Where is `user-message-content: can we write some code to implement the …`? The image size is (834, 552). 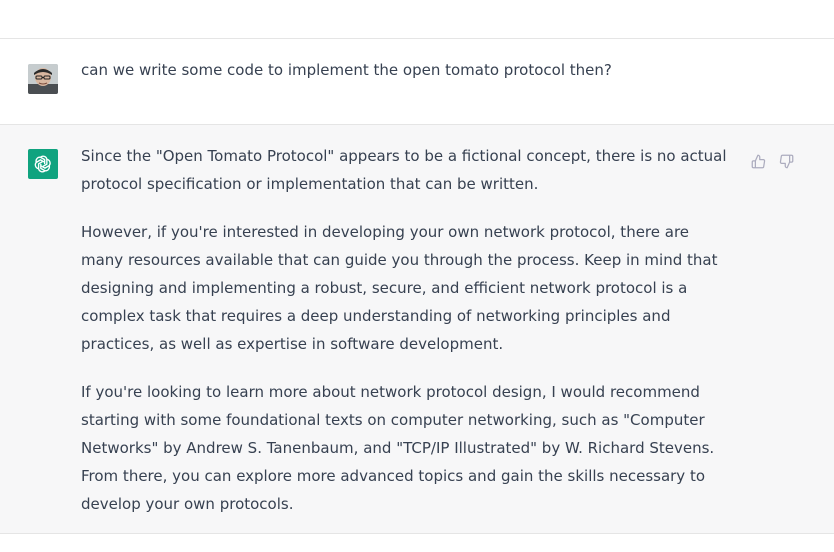
user-message-content: can we write some code to implement the … is located at coordinates (407, 90).